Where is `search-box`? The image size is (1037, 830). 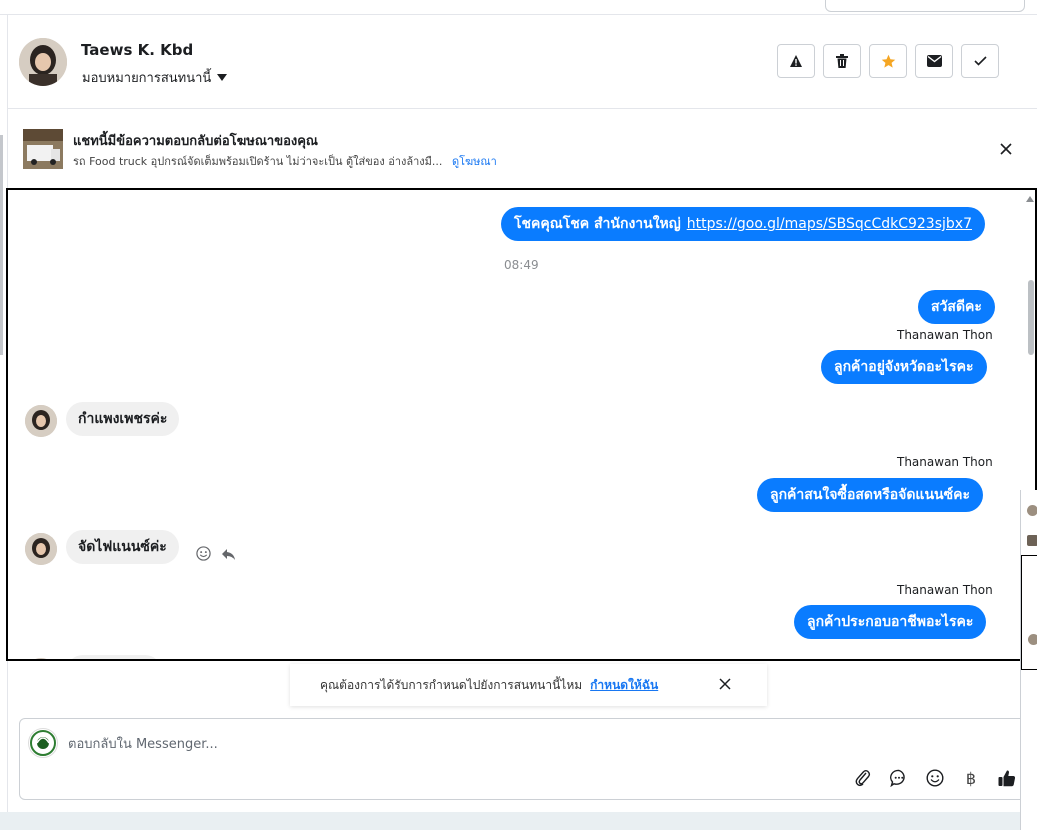
search-box is located at coordinates (925, 6).